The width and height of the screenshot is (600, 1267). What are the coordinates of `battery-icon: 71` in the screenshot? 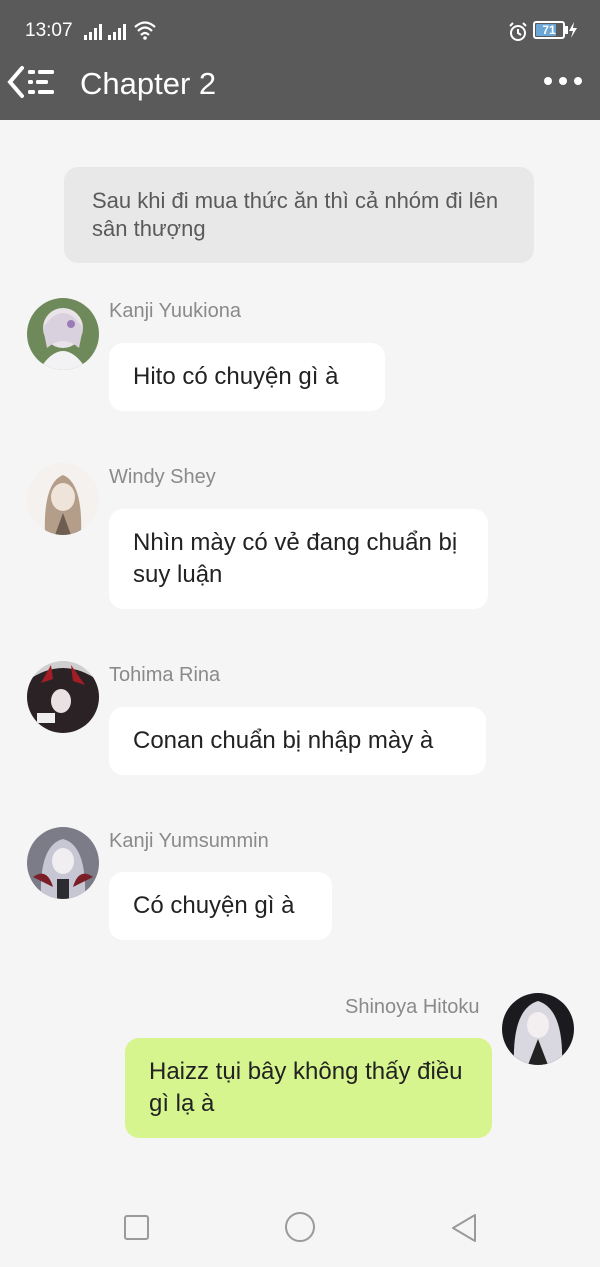 It's located at (549, 30).